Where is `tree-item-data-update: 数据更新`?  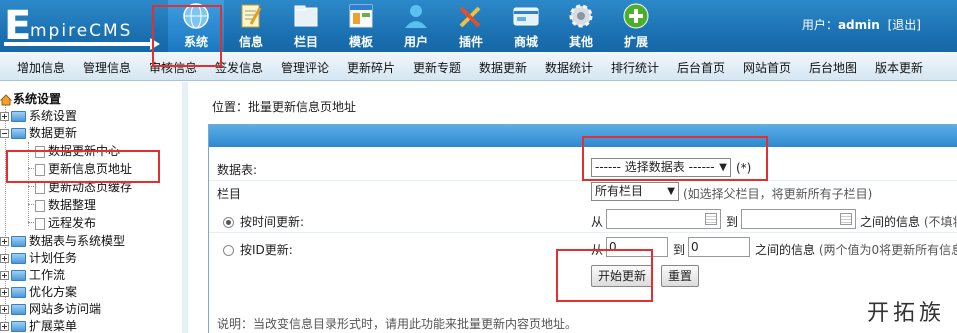
tree-item-data-update: 数据更新 is located at coordinates (38, 133).